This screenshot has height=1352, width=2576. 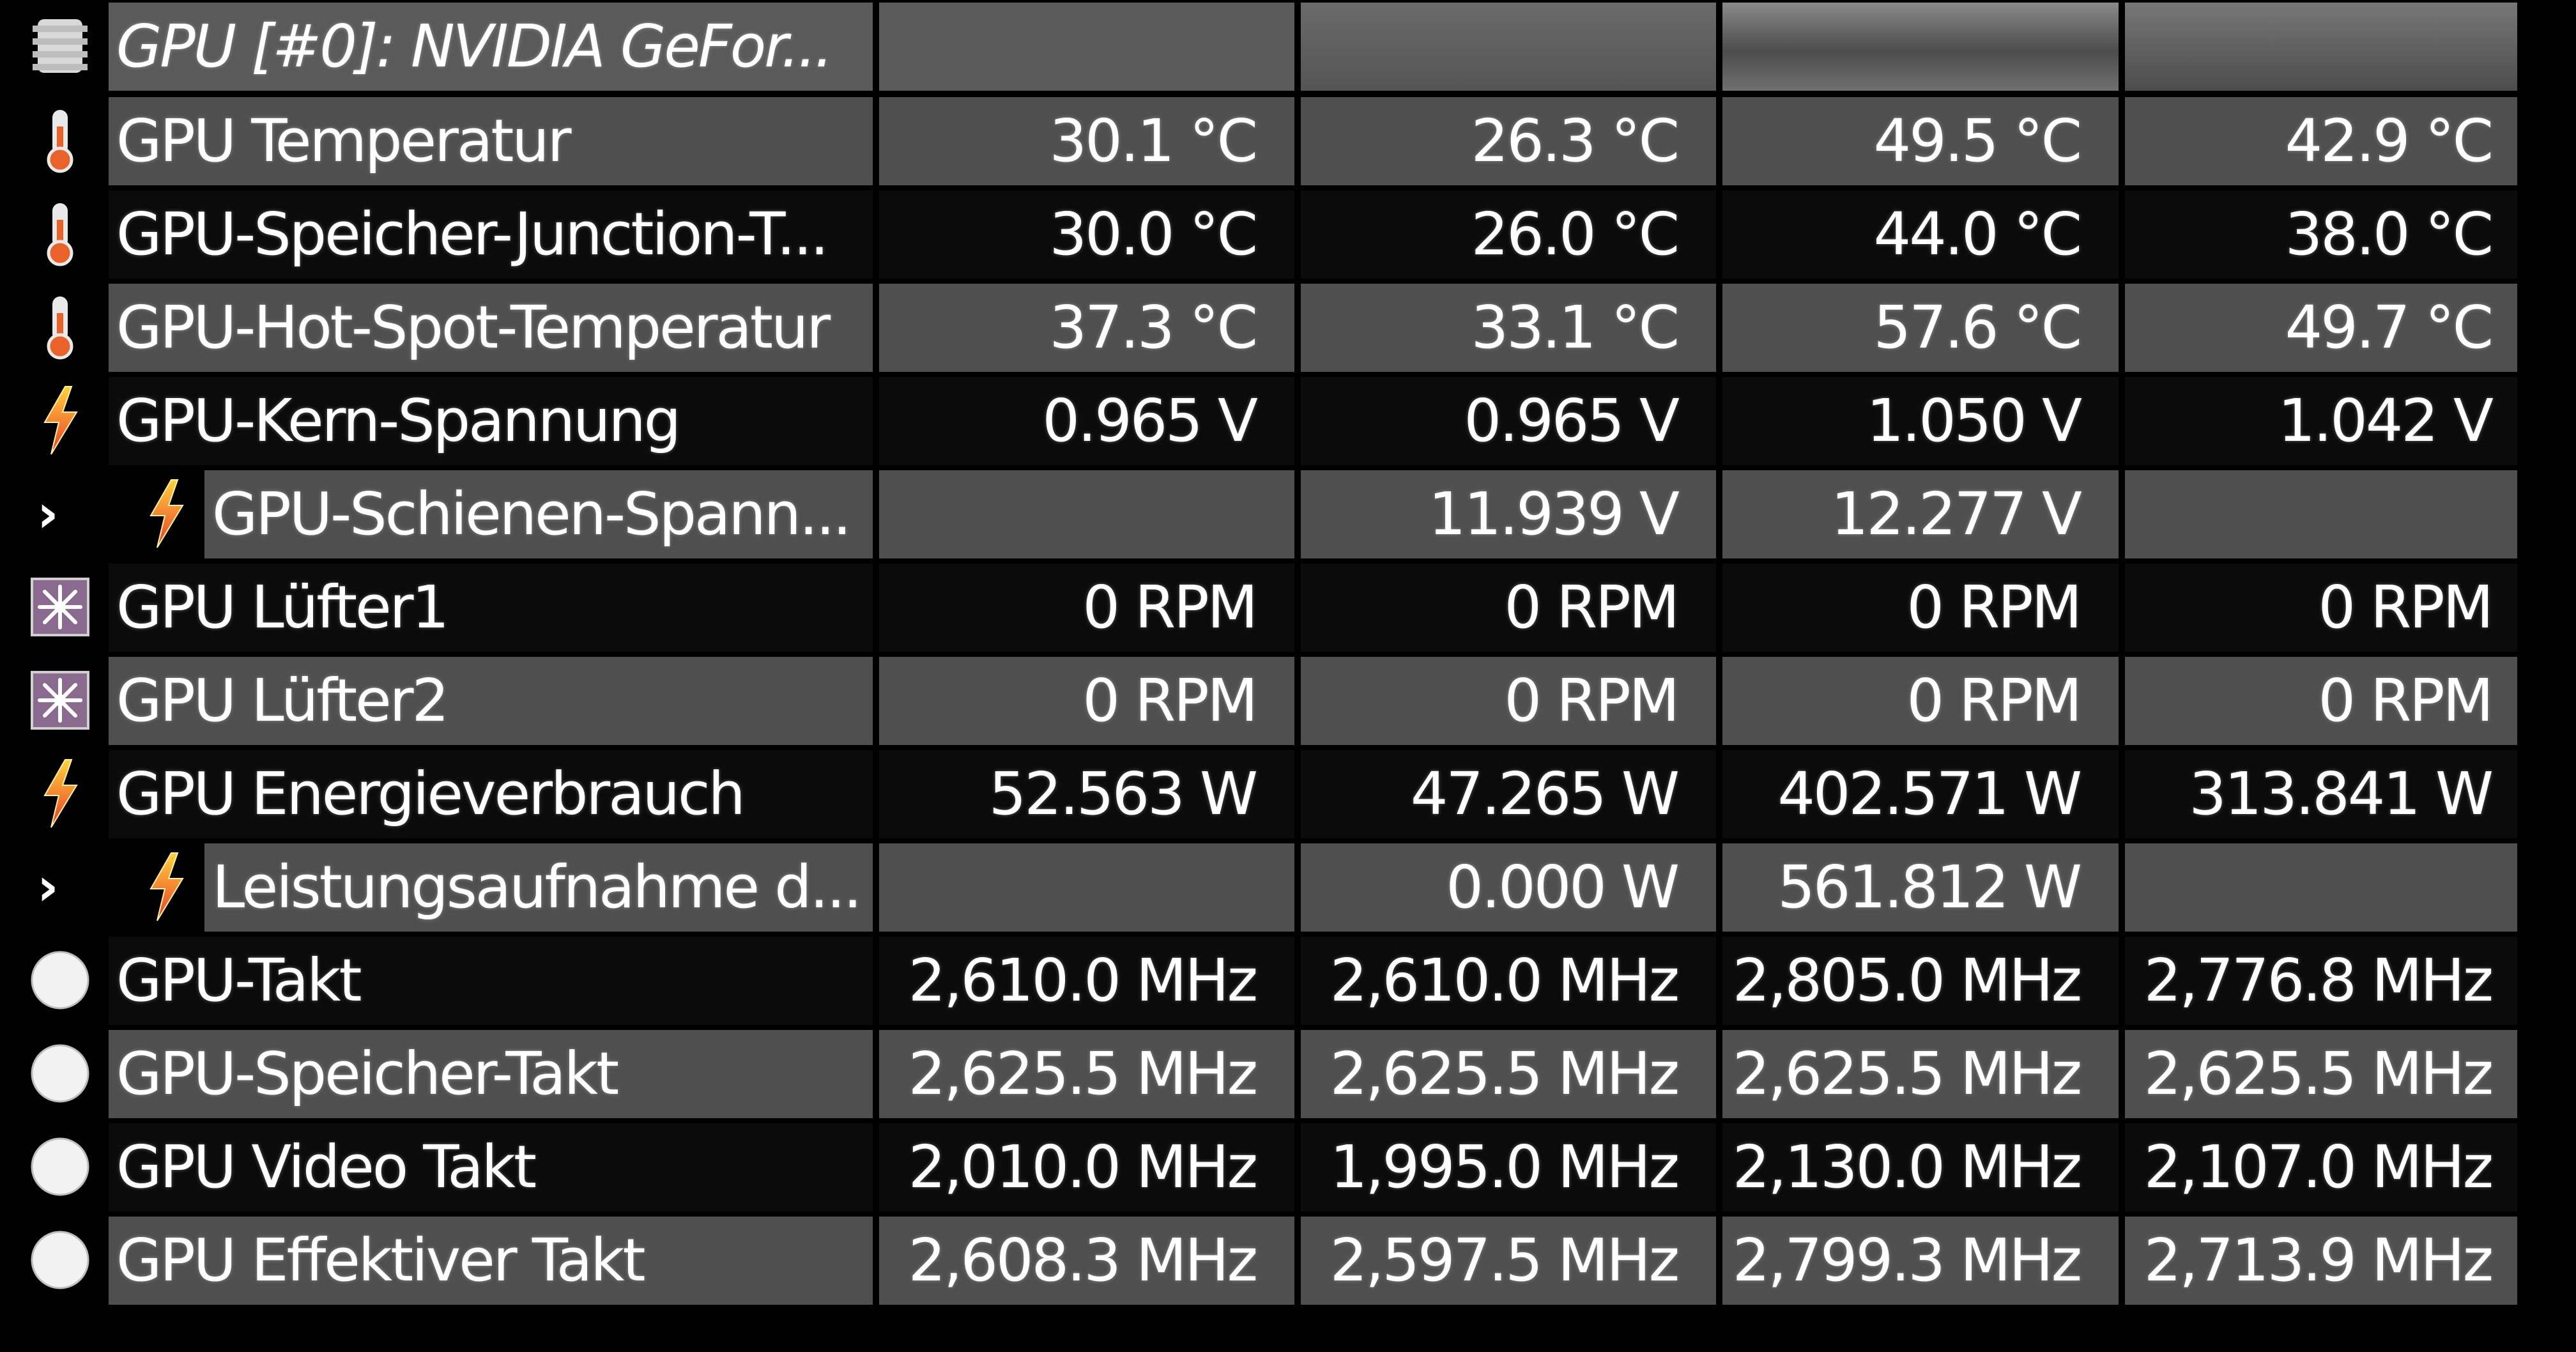 I want to click on sensor-value-minimum: 1,995.0 MHz, so click(x=1505, y=1167).